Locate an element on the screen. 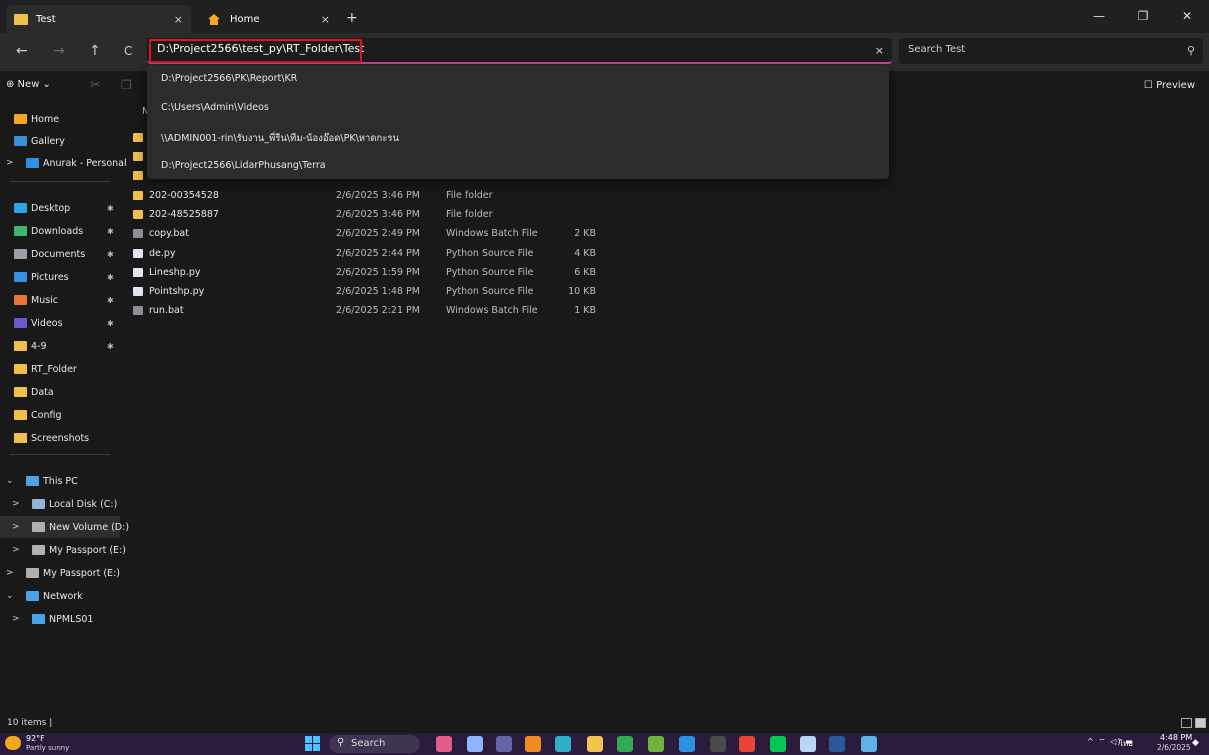 The image size is (1209, 755). file-row: 202-00354528 2/6/2025 3:46 PM File folder is located at coordinates (380, 196).